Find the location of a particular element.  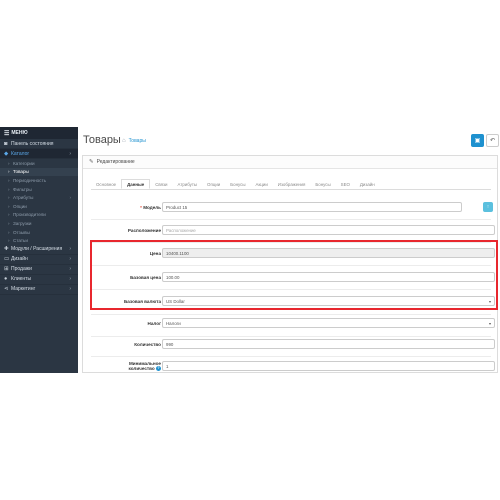

sidebar-subitem-label: Отзывы is located at coordinates (21, 232).